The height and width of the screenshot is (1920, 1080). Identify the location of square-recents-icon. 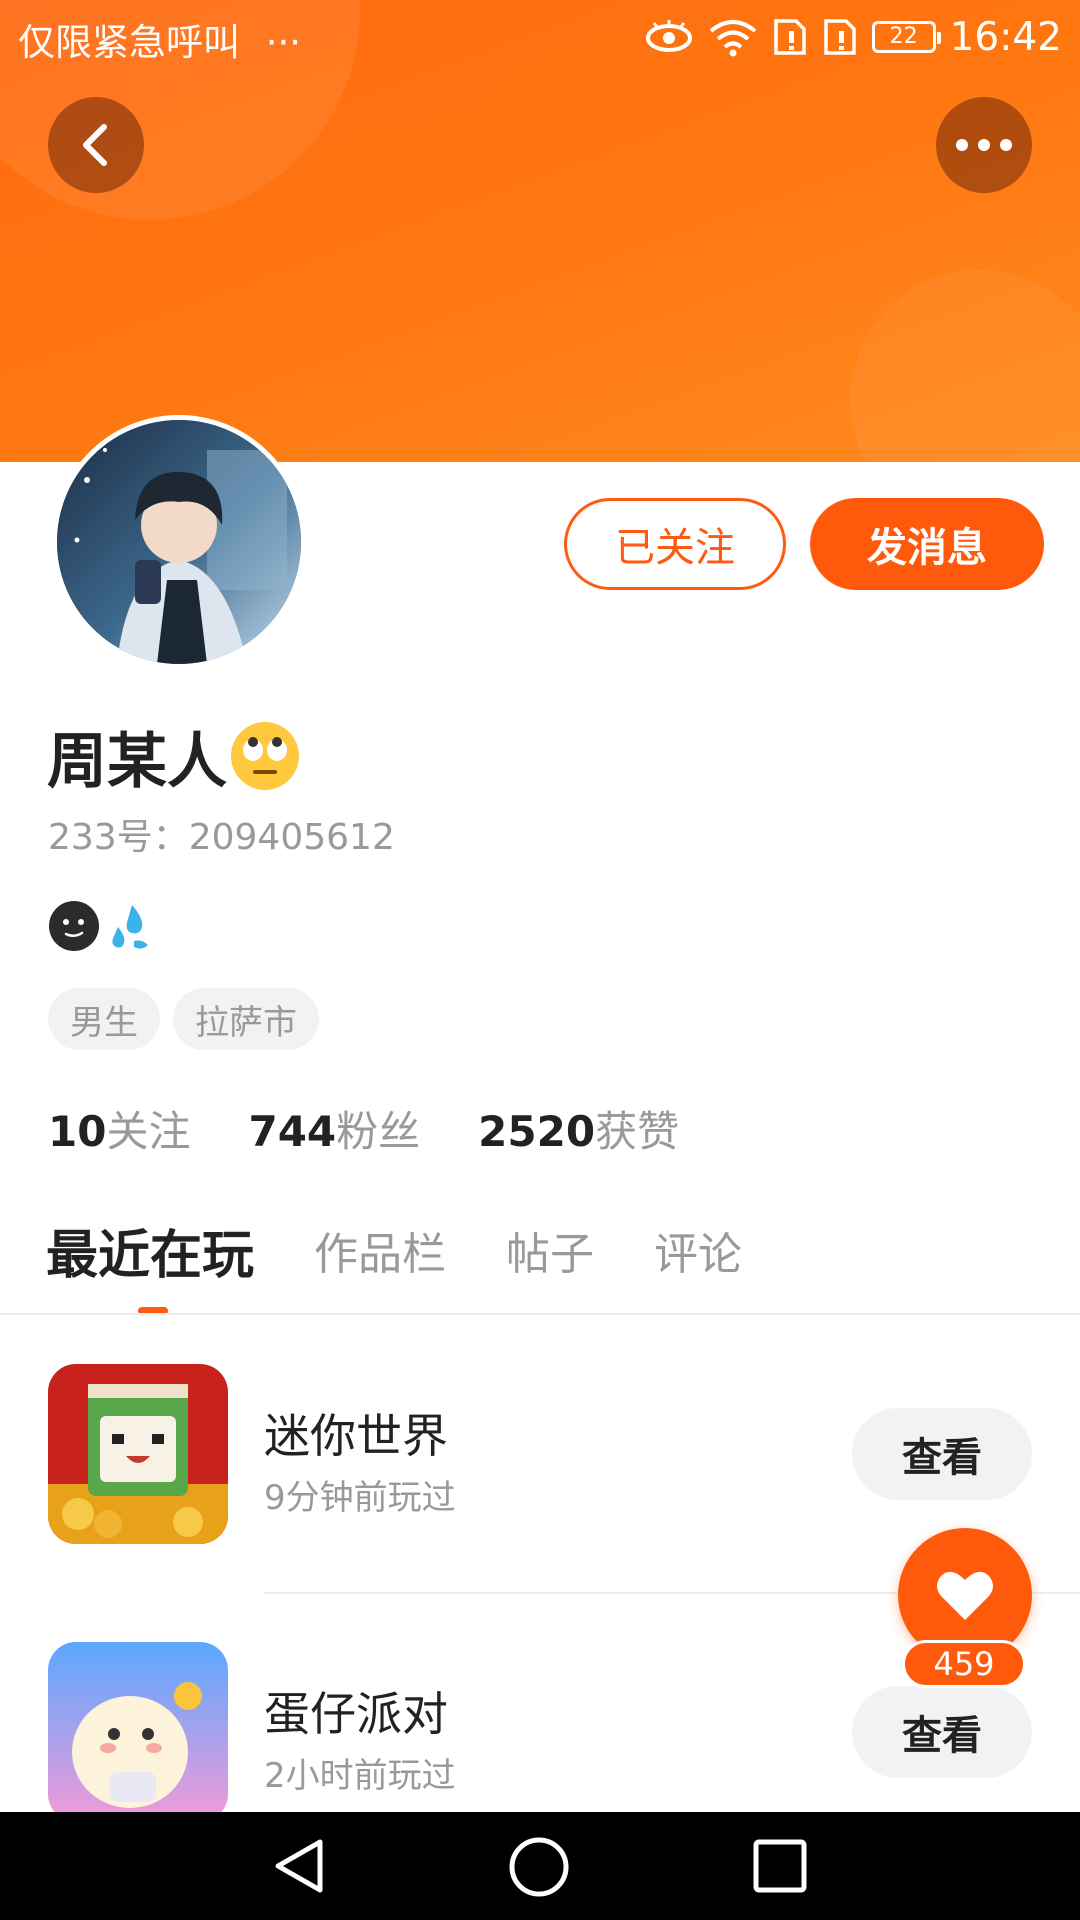
(780, 1866).